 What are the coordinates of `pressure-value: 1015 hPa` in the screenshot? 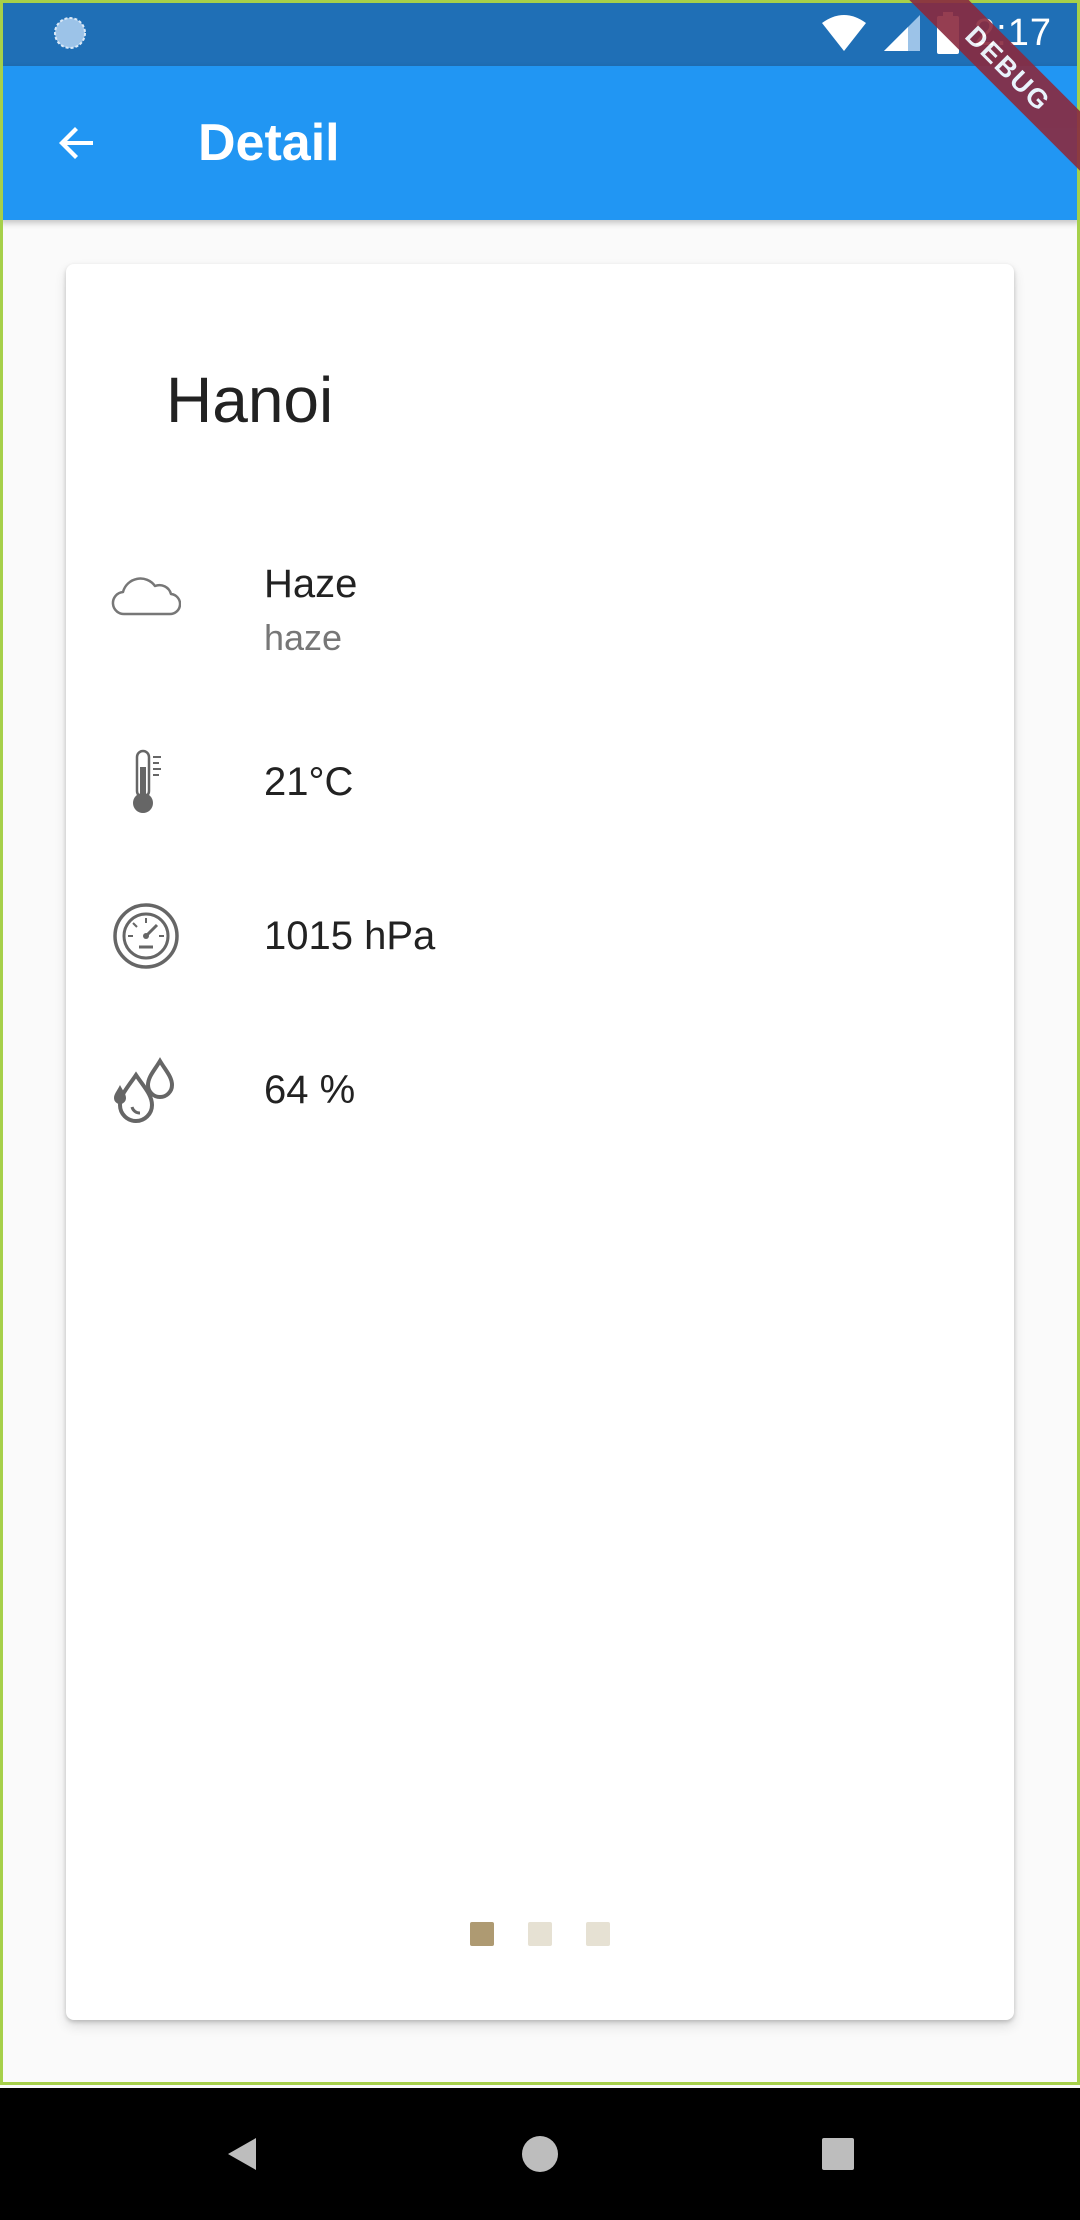 It's located at (350, 936).